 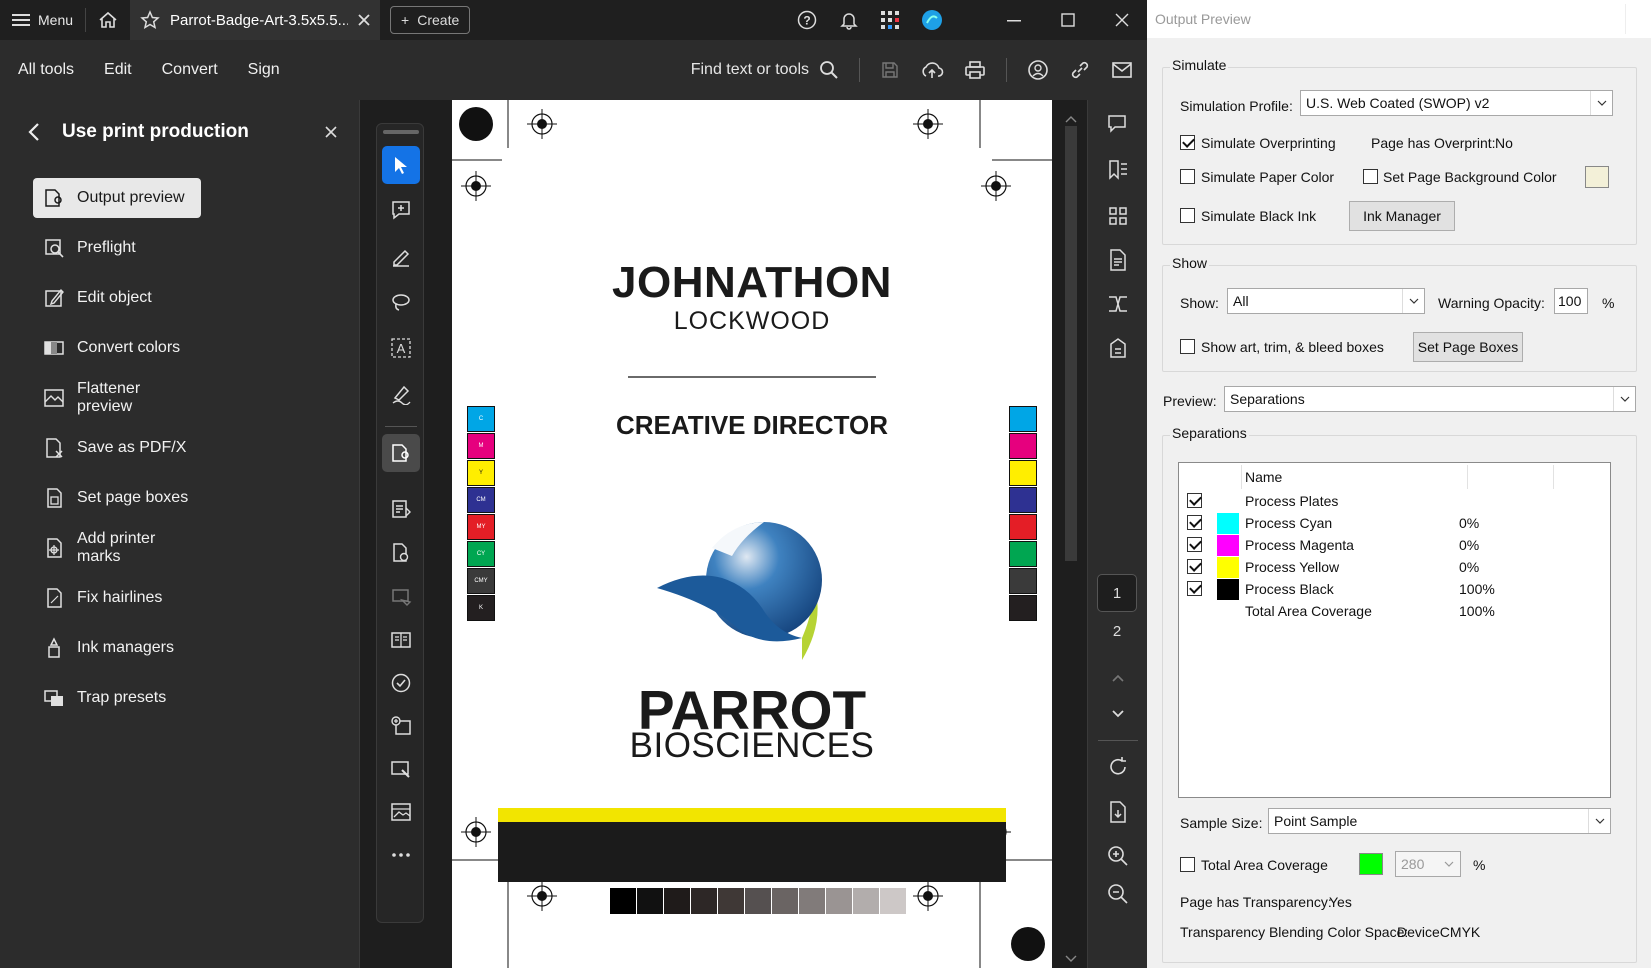 I want to click on preview-select: Separations, so click(x=1430, y=399).